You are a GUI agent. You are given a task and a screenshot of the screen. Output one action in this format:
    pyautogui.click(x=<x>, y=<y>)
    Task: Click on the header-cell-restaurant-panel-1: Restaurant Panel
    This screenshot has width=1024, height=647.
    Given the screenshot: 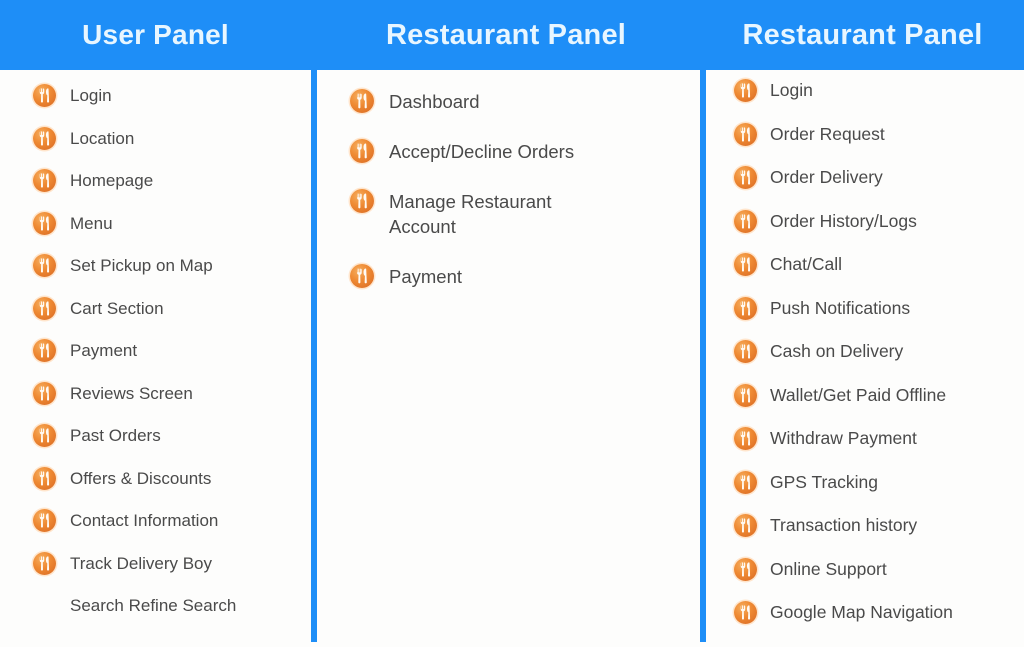 What is the action you would take?
    pyautogui.click(x=506, y=35)
    